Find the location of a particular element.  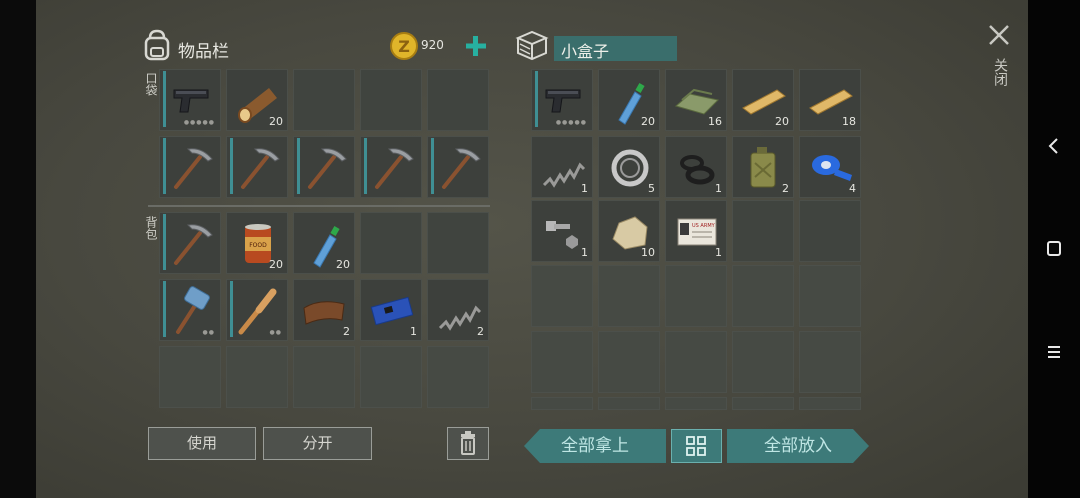

use-button: 使用 is located at coordinates (202, 443).